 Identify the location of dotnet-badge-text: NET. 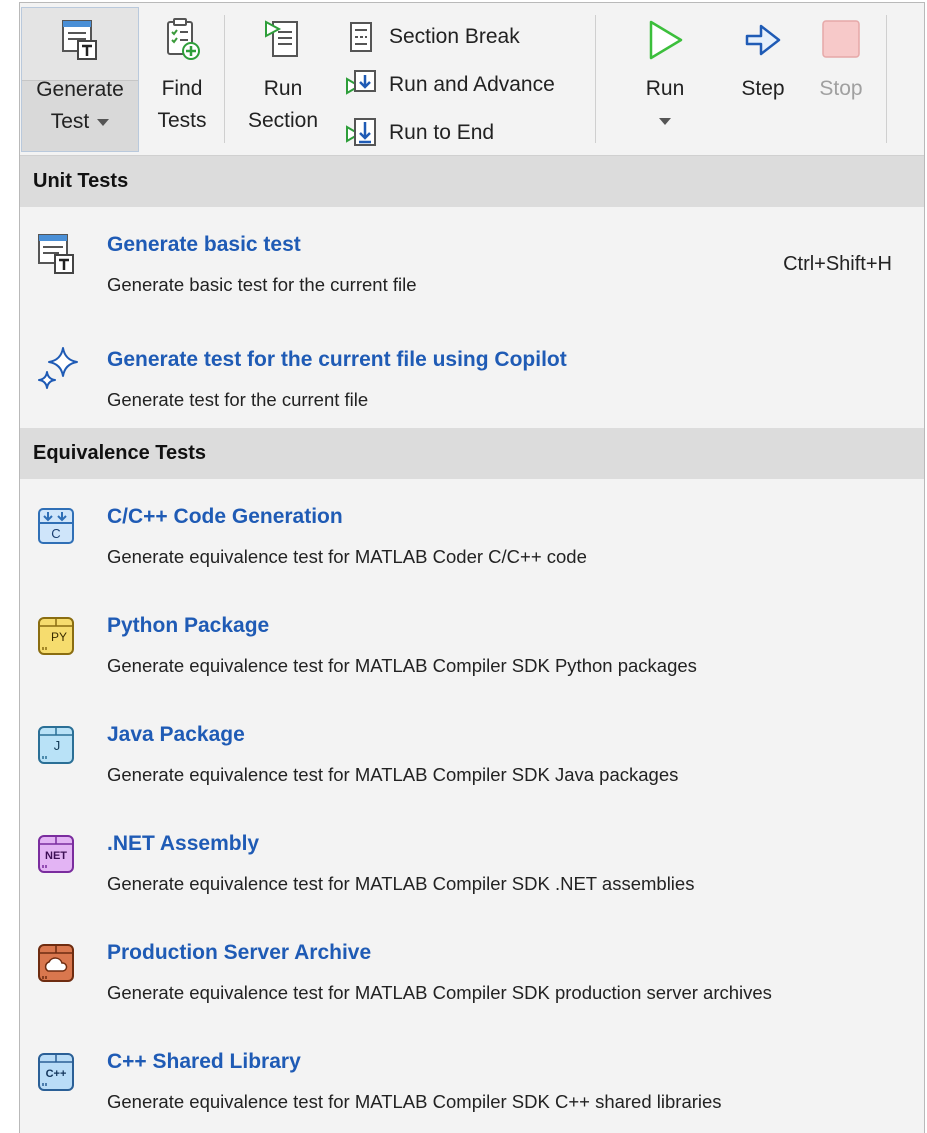
(56, 856).